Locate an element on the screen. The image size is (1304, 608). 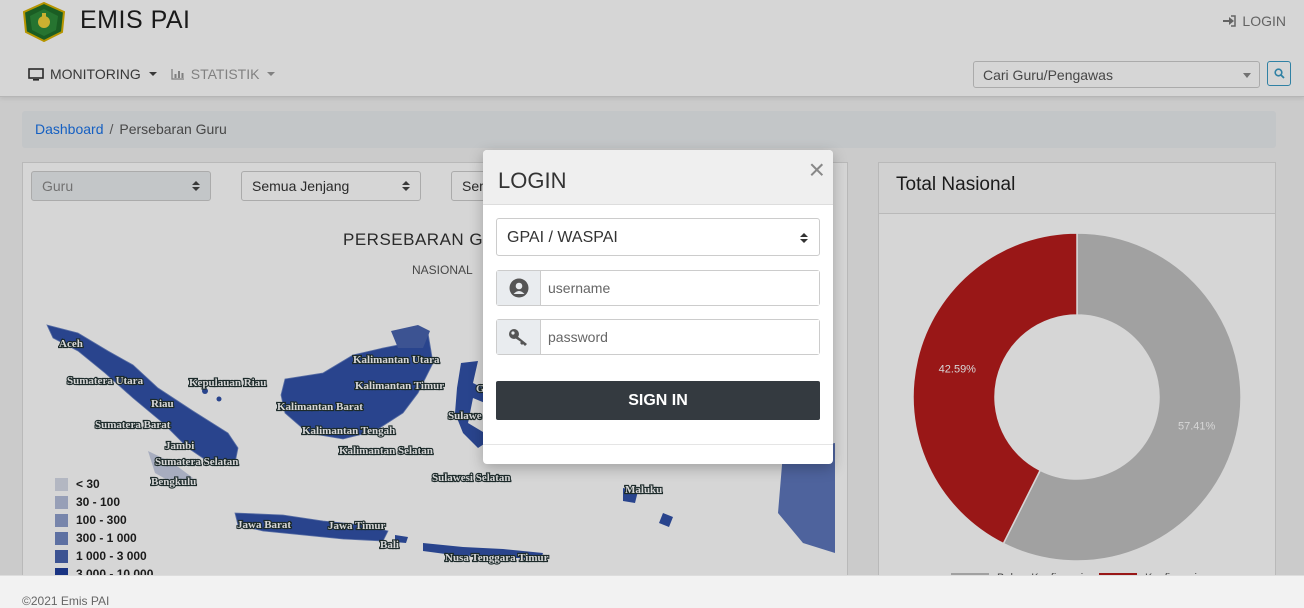
username-group is located at coordinates (658, 288).